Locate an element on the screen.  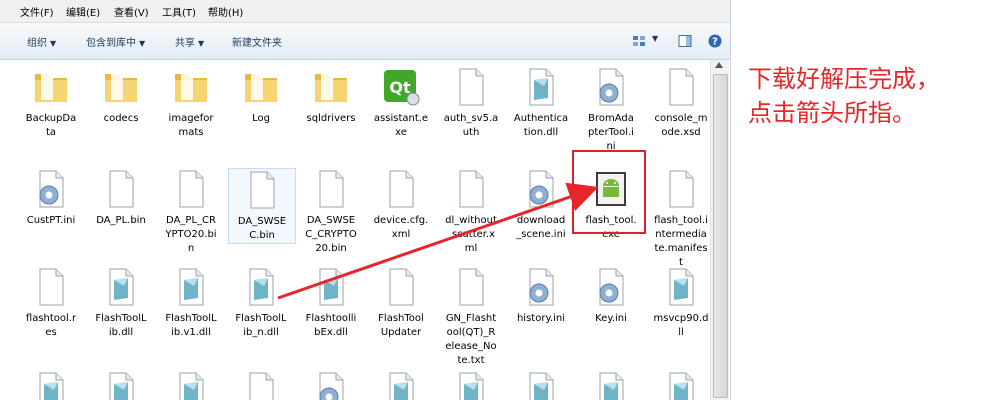
file-item: DA_PL_CR YPTO20.bi n is located at coordinates (191, 212).